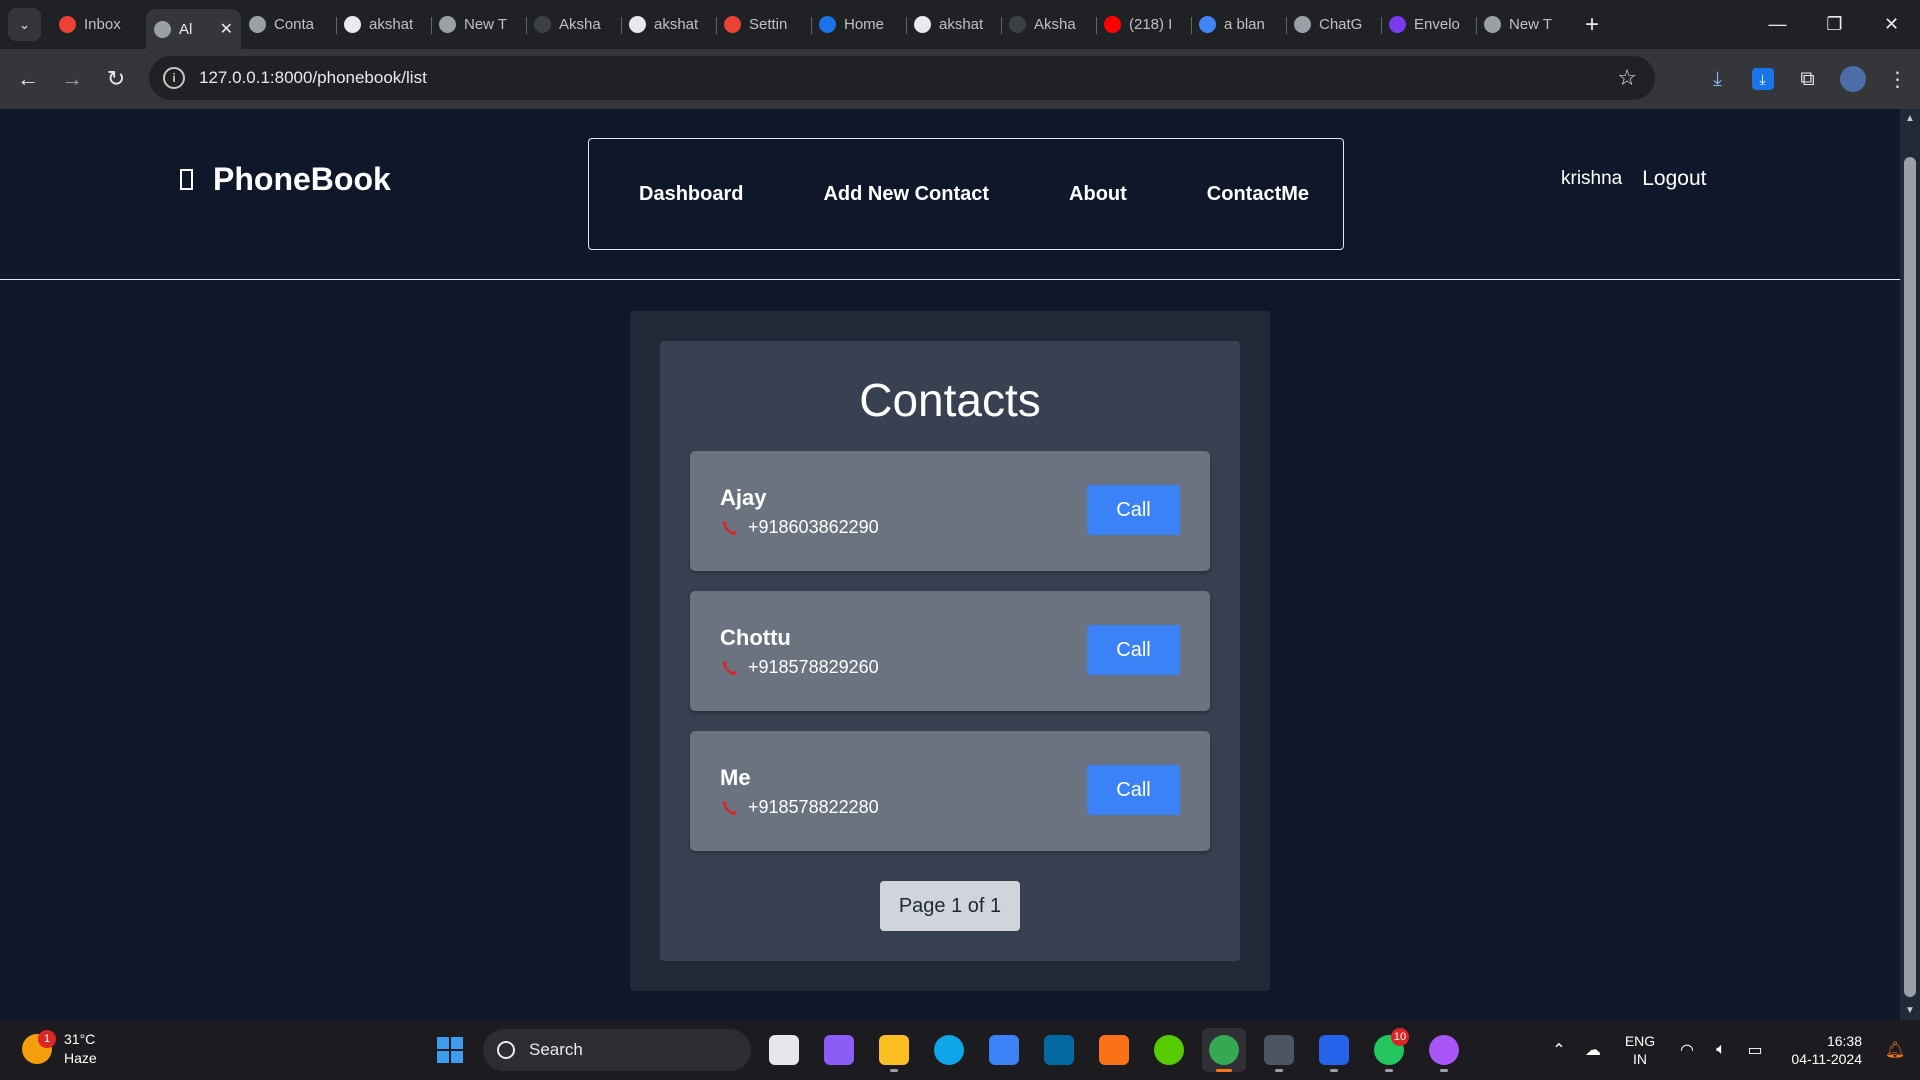  Describe the element at coordinates (902, 78) in the screenshot. I see `address-bar: i 127.0.0.1:8000/phonebook/list ☆` at that location.